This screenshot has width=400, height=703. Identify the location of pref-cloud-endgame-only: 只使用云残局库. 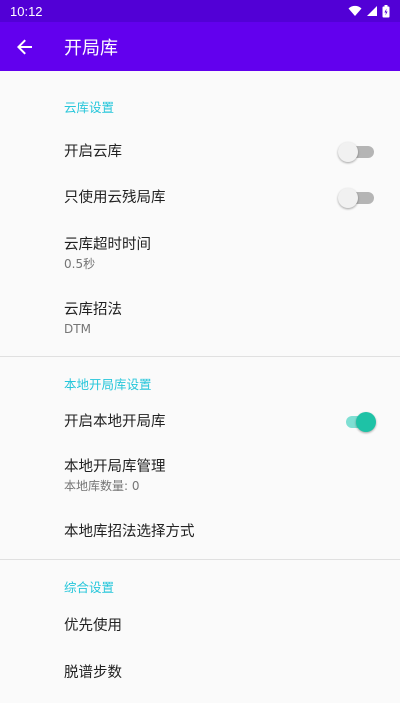
(200, 198).